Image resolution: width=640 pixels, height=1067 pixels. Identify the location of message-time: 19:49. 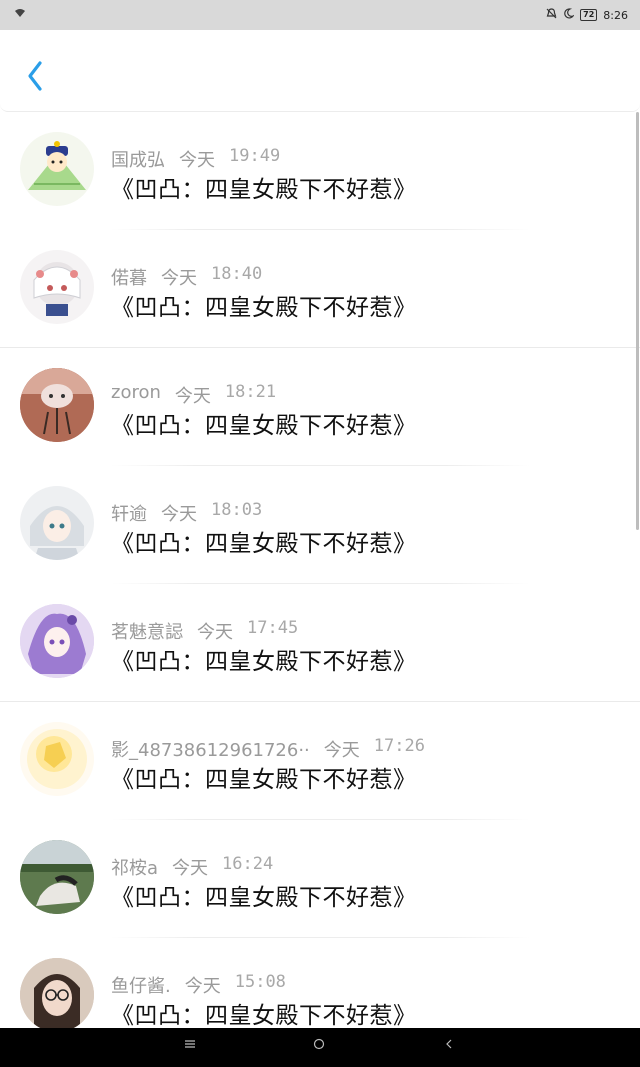
(255, 156).